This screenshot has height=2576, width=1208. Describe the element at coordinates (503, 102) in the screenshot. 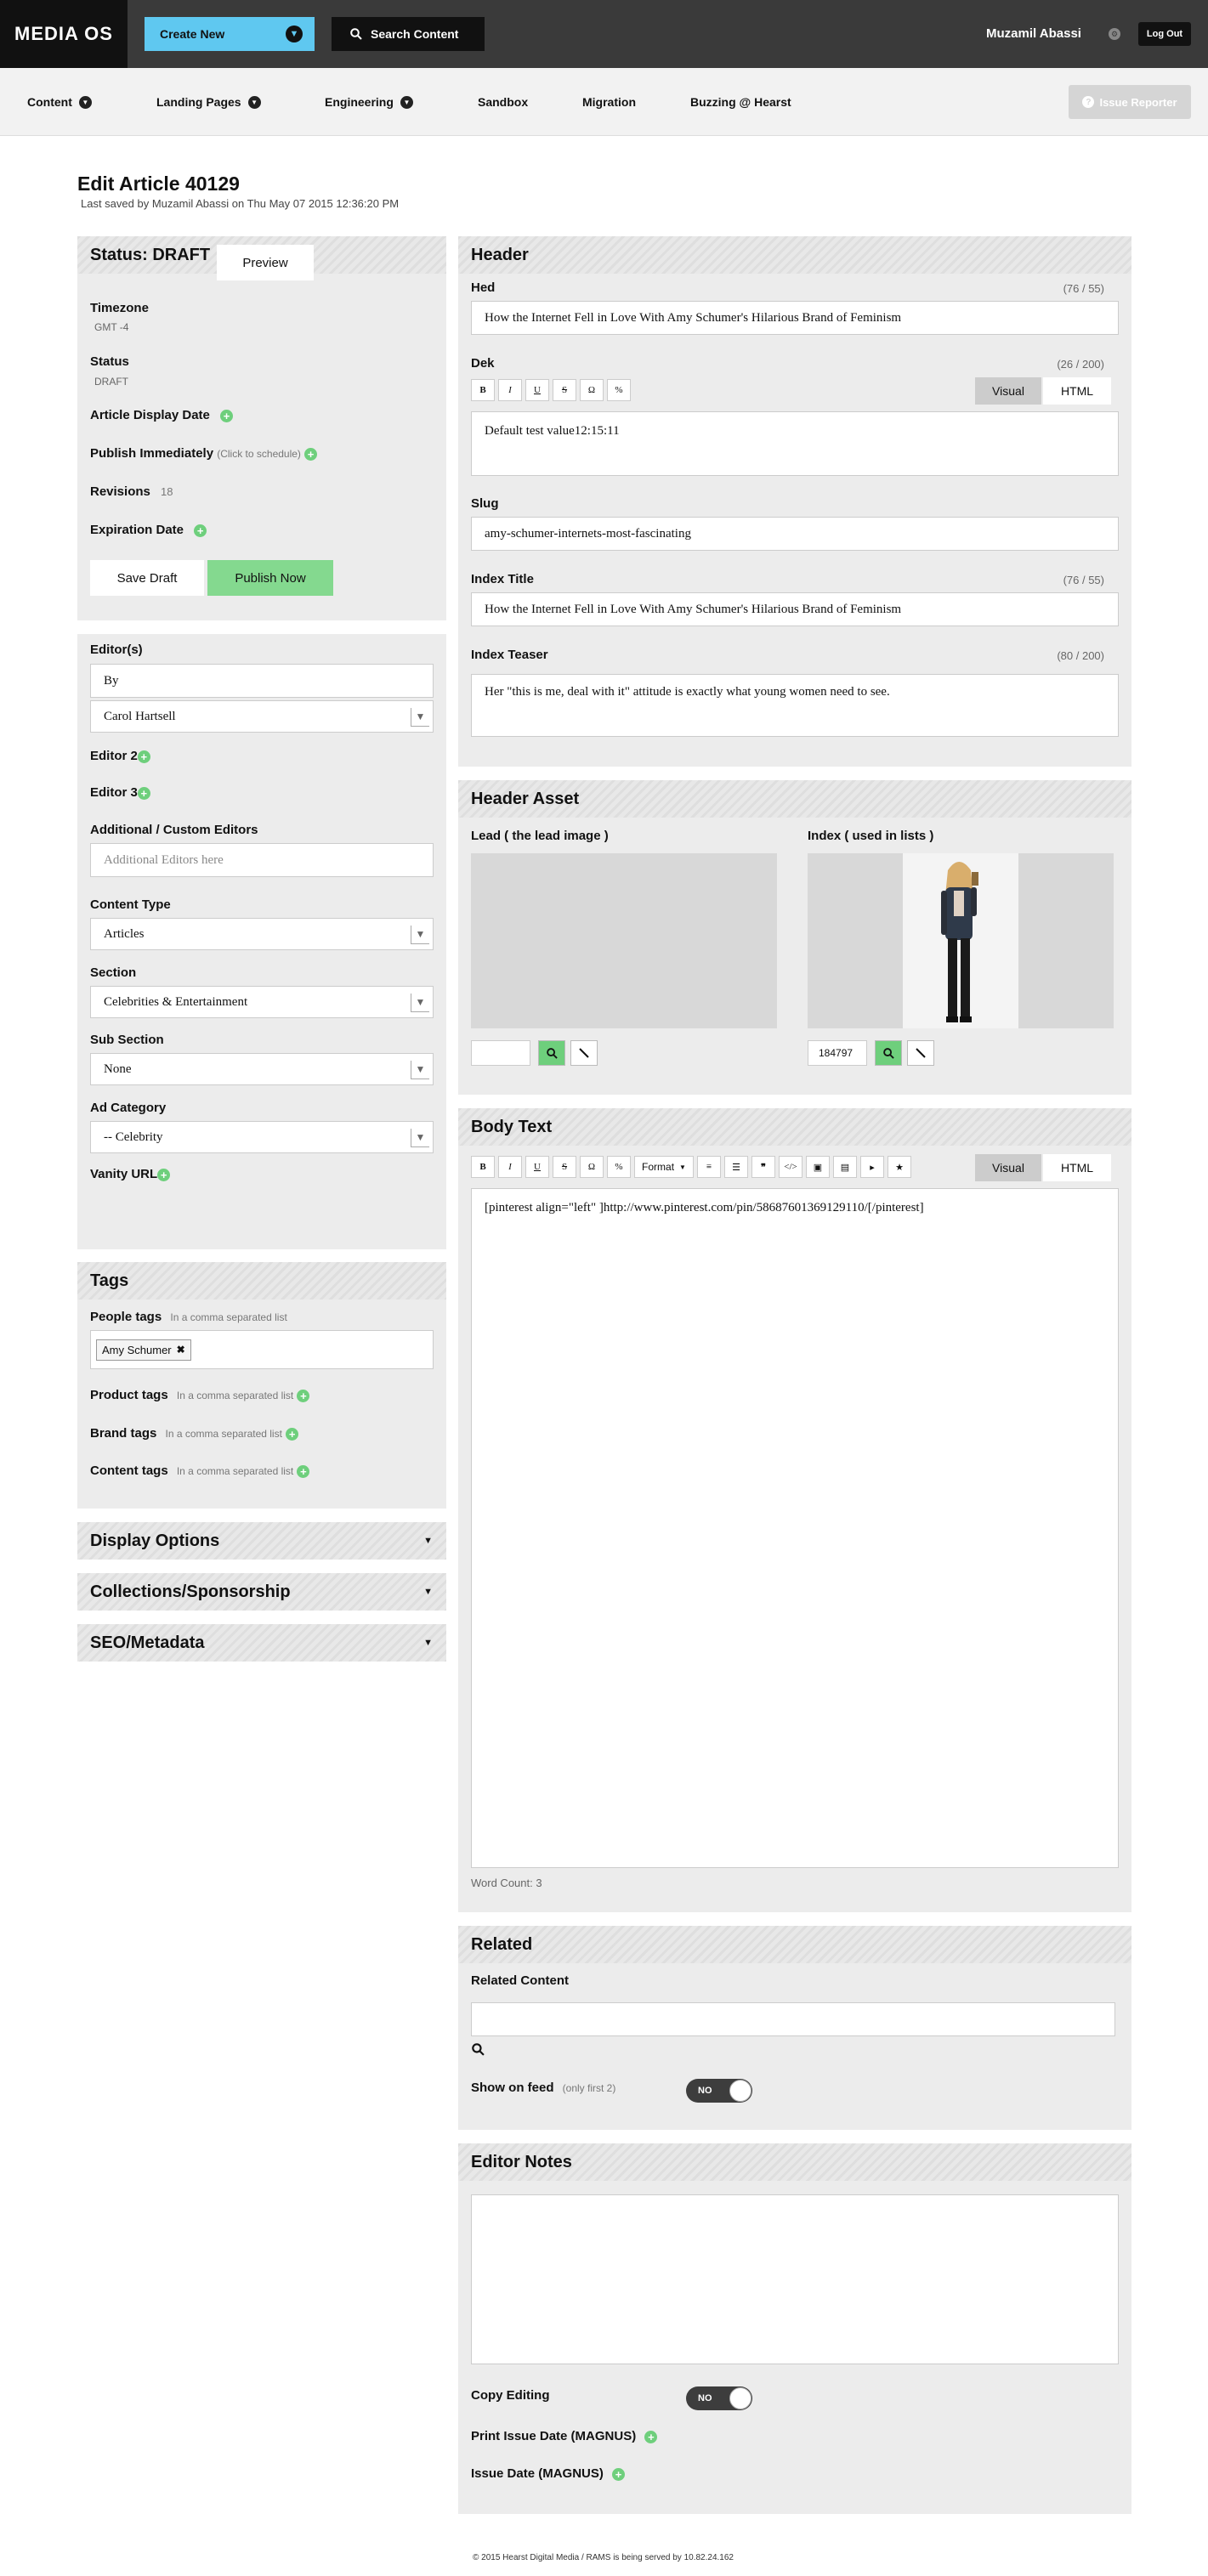

I see `nav-item-sandbox: Sandbox` at that location.